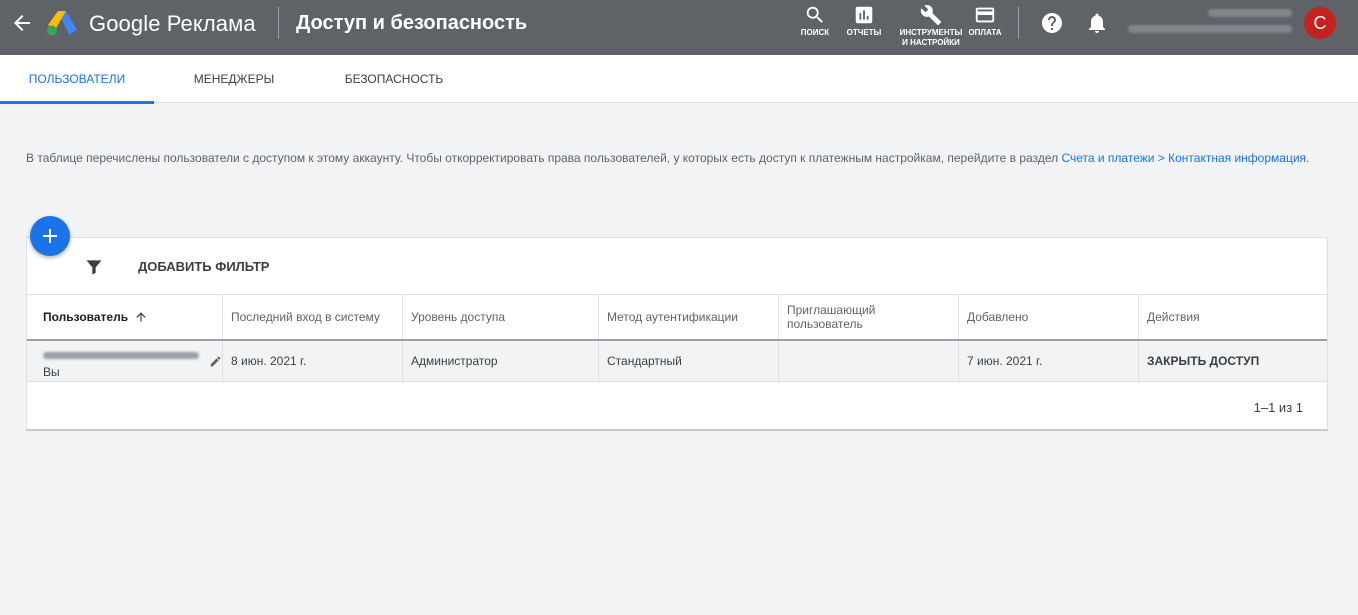 The height and width of the screenshot is (615, 1358). Describe the element at coordinates (814, 14) in the screenshot. I see `search-icon` at that location.